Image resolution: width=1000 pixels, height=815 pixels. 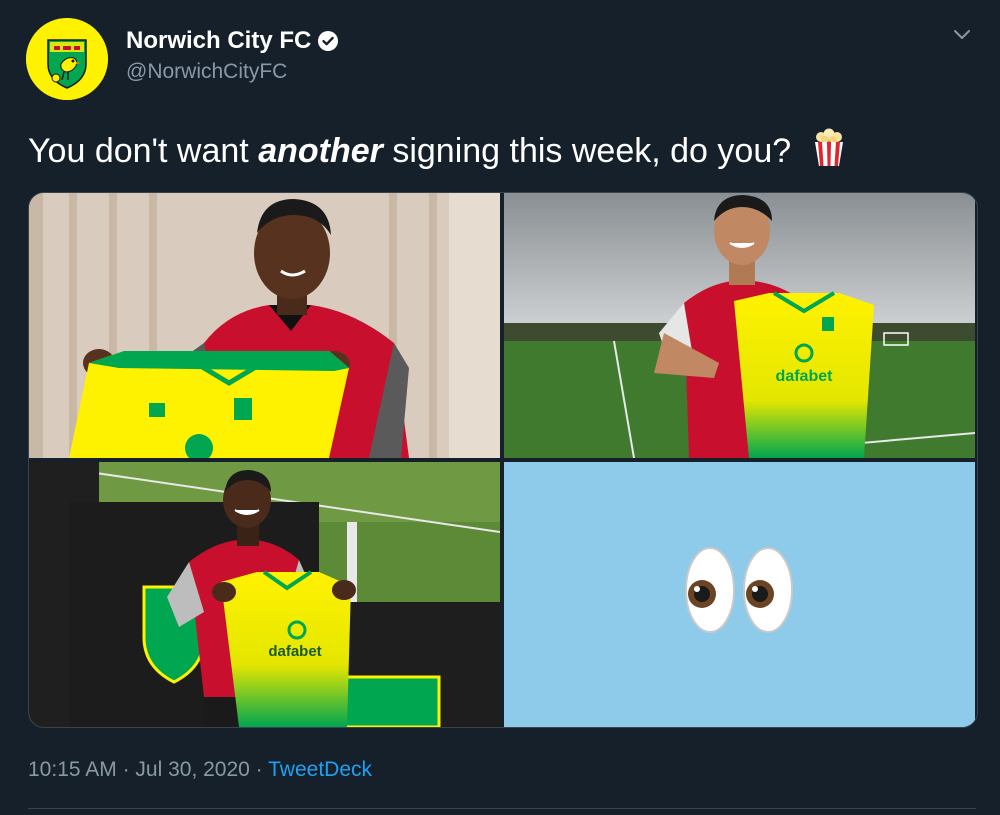 I want to click on tweet-source-link: TweetDeck, so click(x=320, y=769).